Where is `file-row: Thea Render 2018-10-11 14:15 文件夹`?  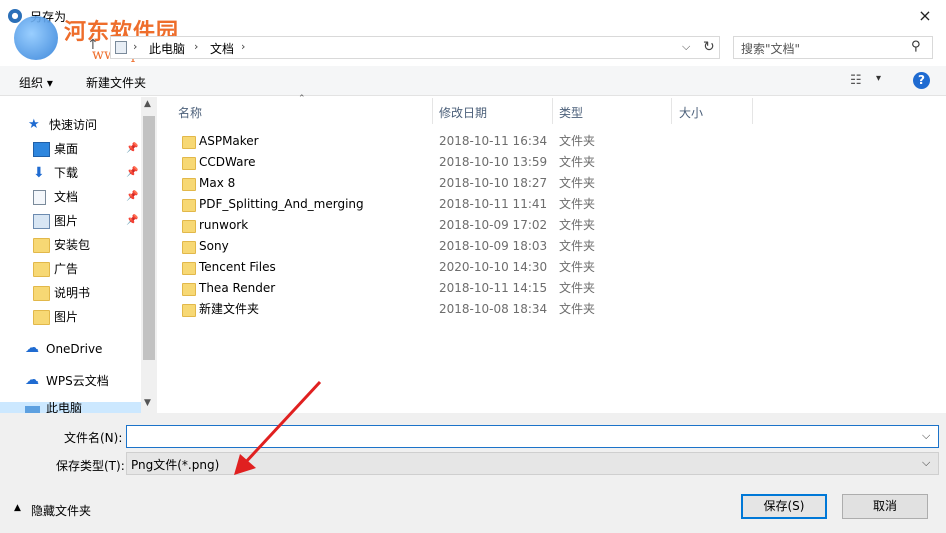
file-row: Thea Render 2018-10-11 14:15 文件夹 is located at coordinates (438, 288).